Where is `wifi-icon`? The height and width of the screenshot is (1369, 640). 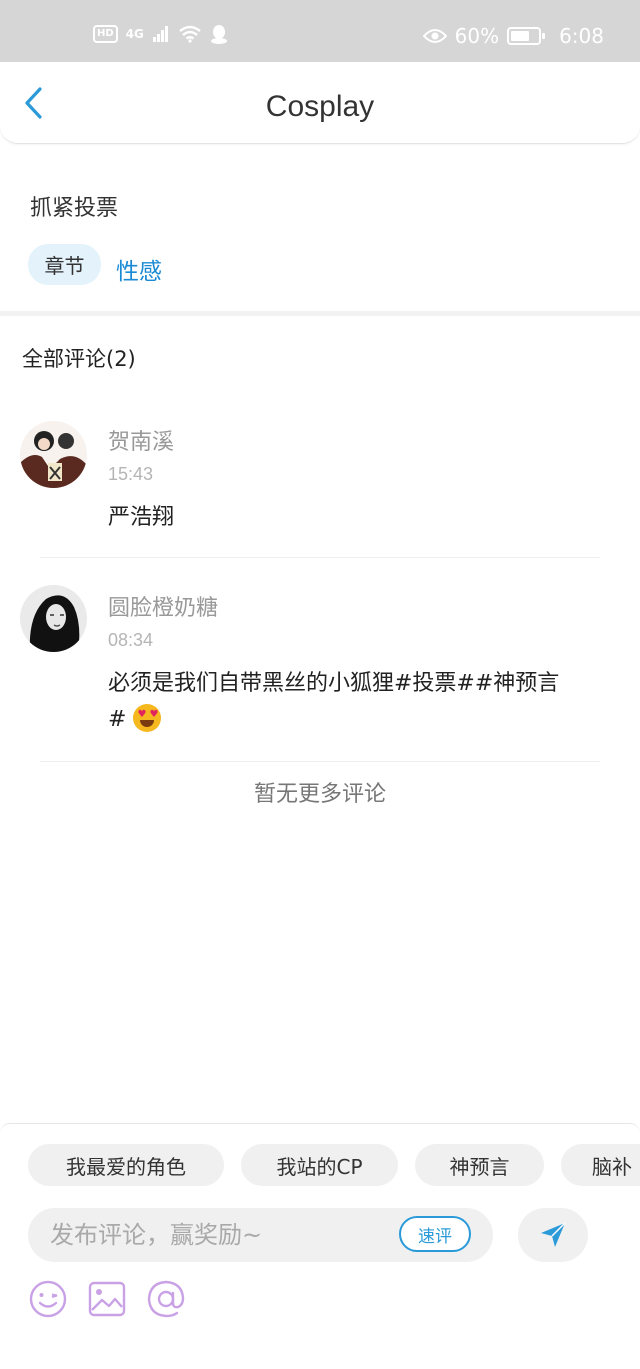 wifi-icon is located at coordinates (190, 34).